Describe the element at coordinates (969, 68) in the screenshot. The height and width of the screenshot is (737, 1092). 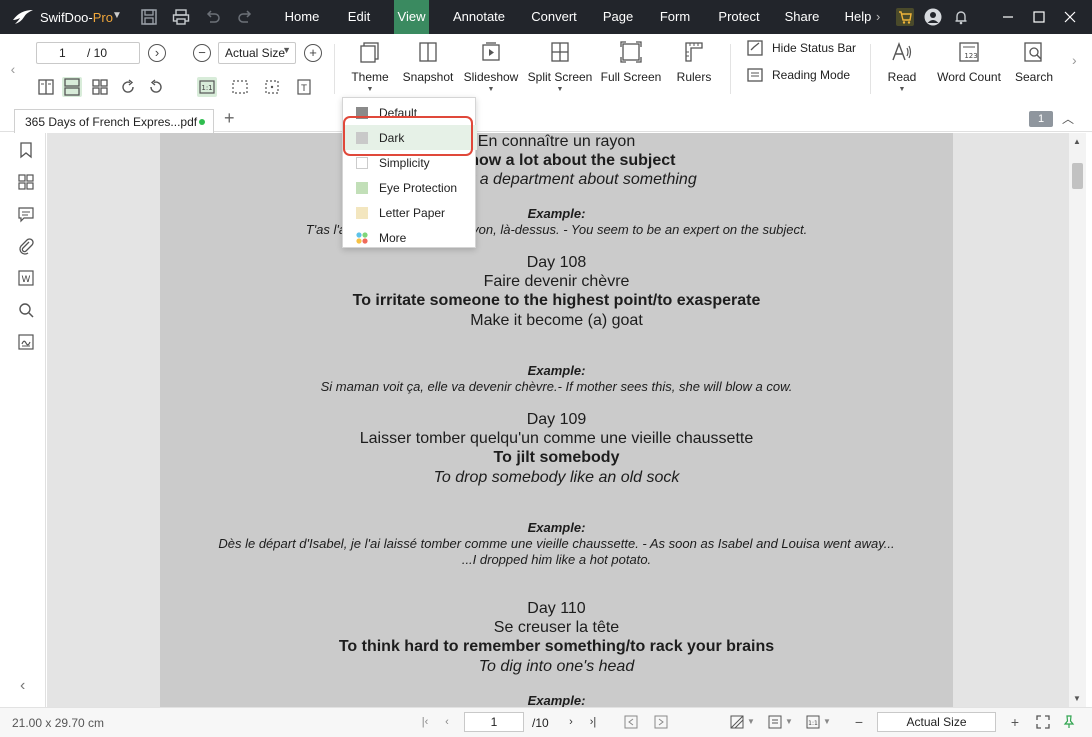
I see `word-count-button: 123 Word Count` at that location.